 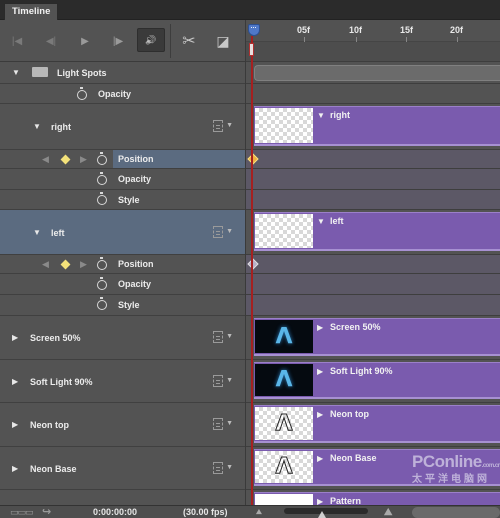 What do you see at coordinates (122, 338) in the screenshot?
I see `layer-row-screen-50: ▶ Screen 50% ▼` at bounding box center [122, 338].